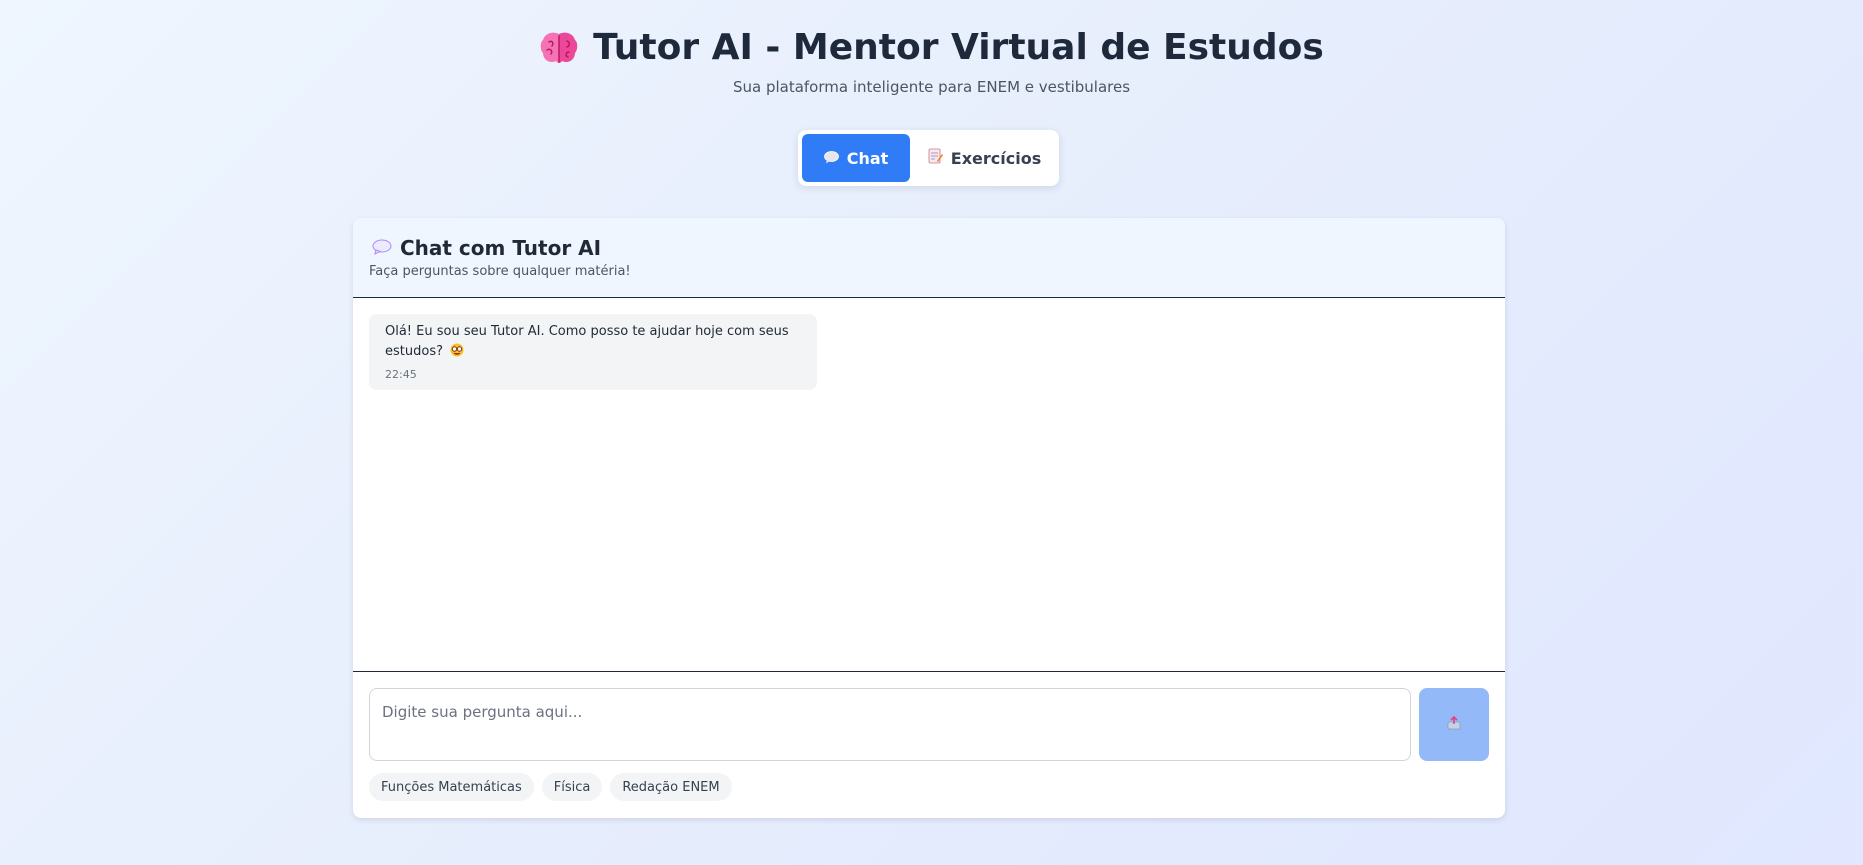  What do you see at coordinates (559, 48) in the screenshot?
I see `brain-icon` at bounding box center [559, 48].